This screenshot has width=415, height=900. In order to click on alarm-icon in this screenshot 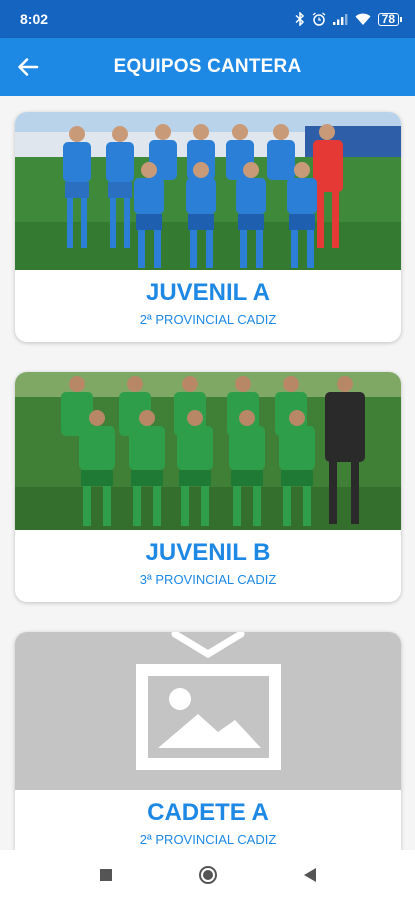, I will do `click(319, 19)`.